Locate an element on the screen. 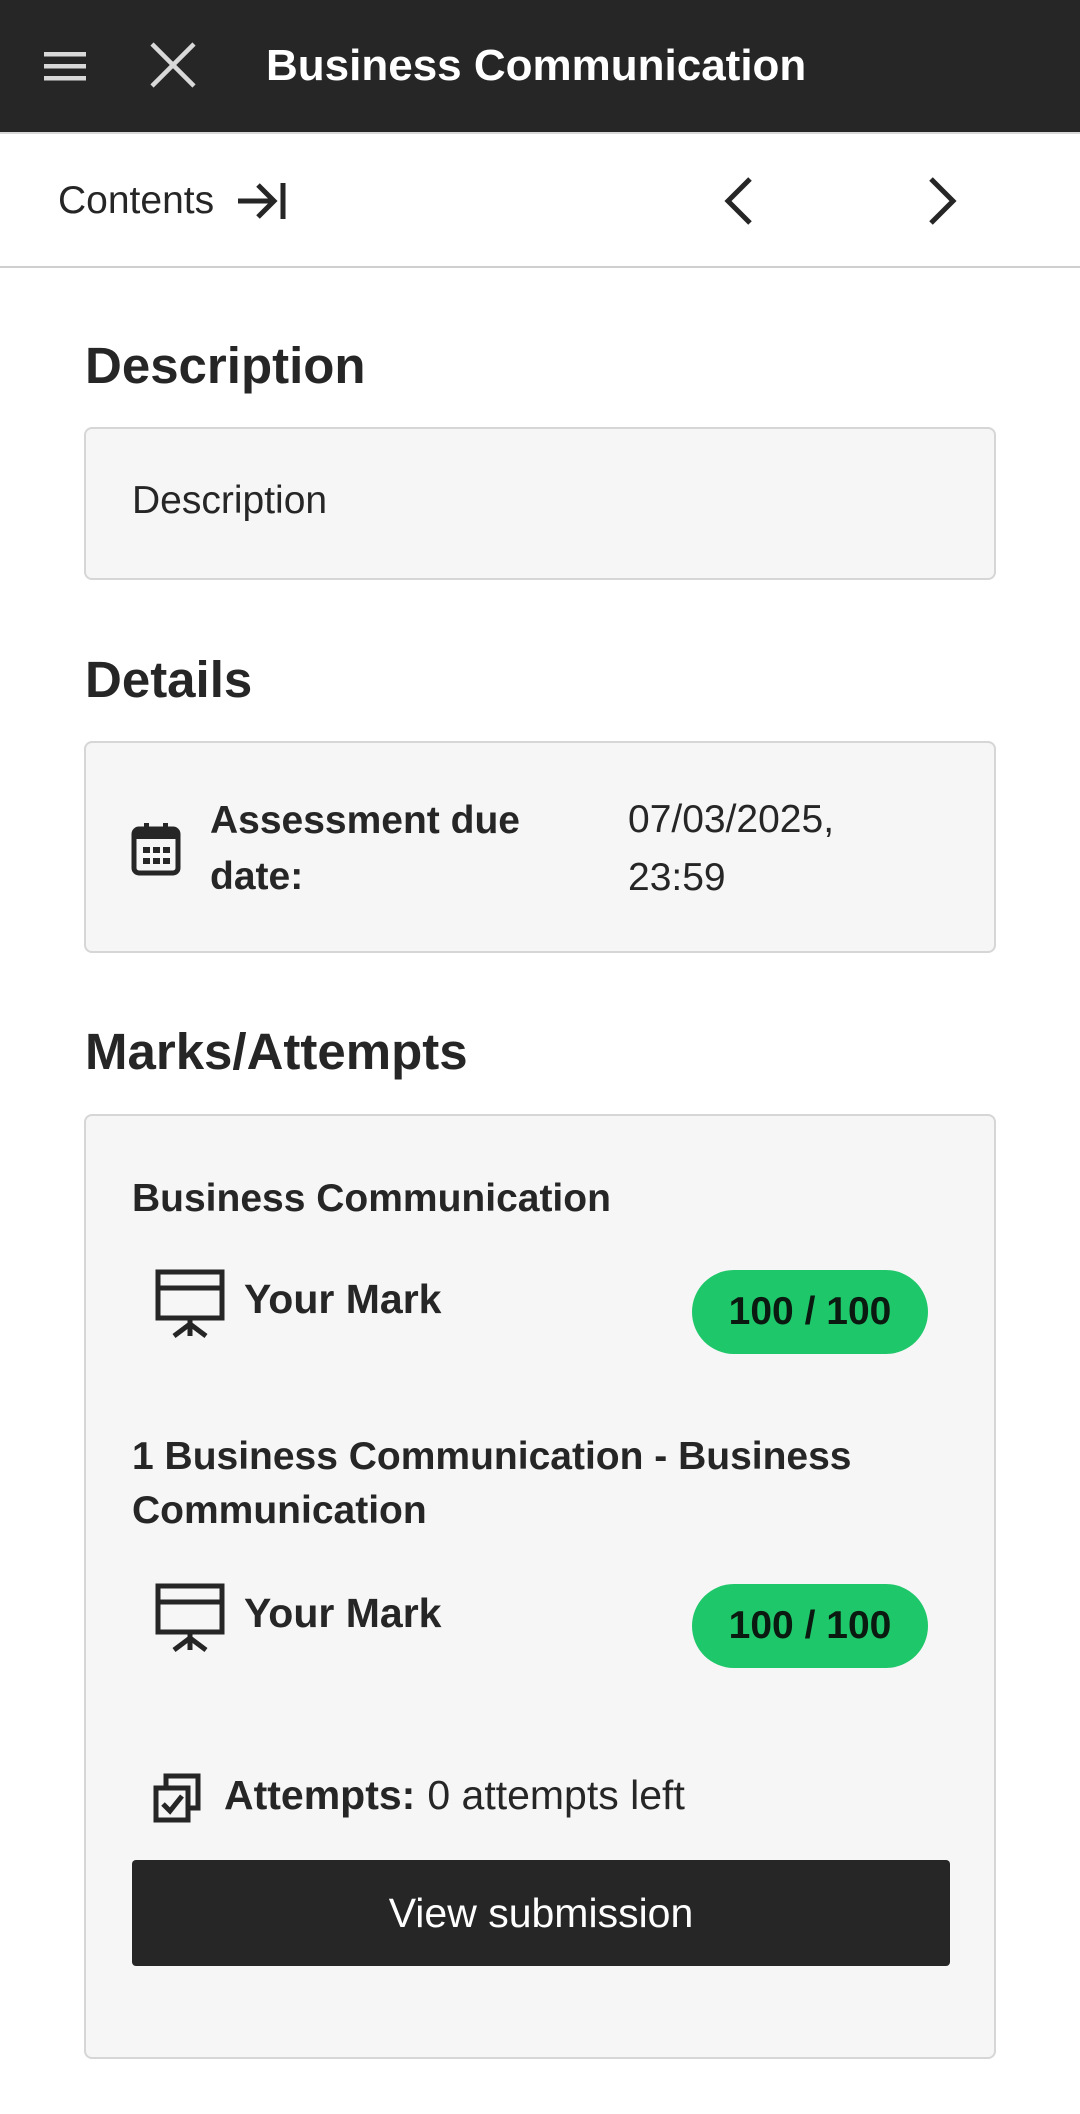 This screenshot has height=2114, width=1080. attempts-label: Attempts: is located at coordinates (320, 1794).